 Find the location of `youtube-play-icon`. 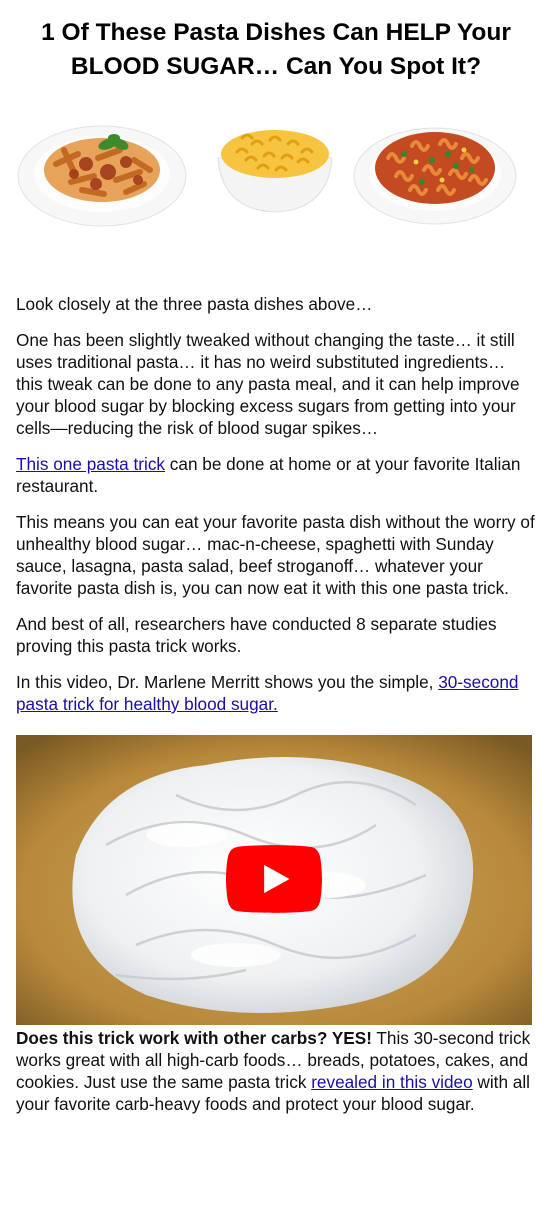

youtube-play-icon is located at coordinates (274, 879).